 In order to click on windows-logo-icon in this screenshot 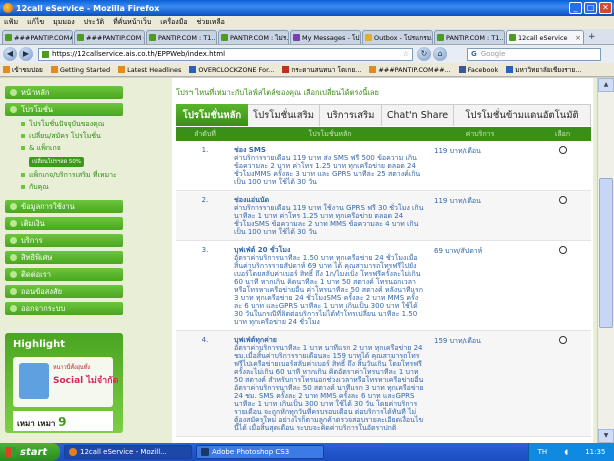, I will do `click(11, 452)`.